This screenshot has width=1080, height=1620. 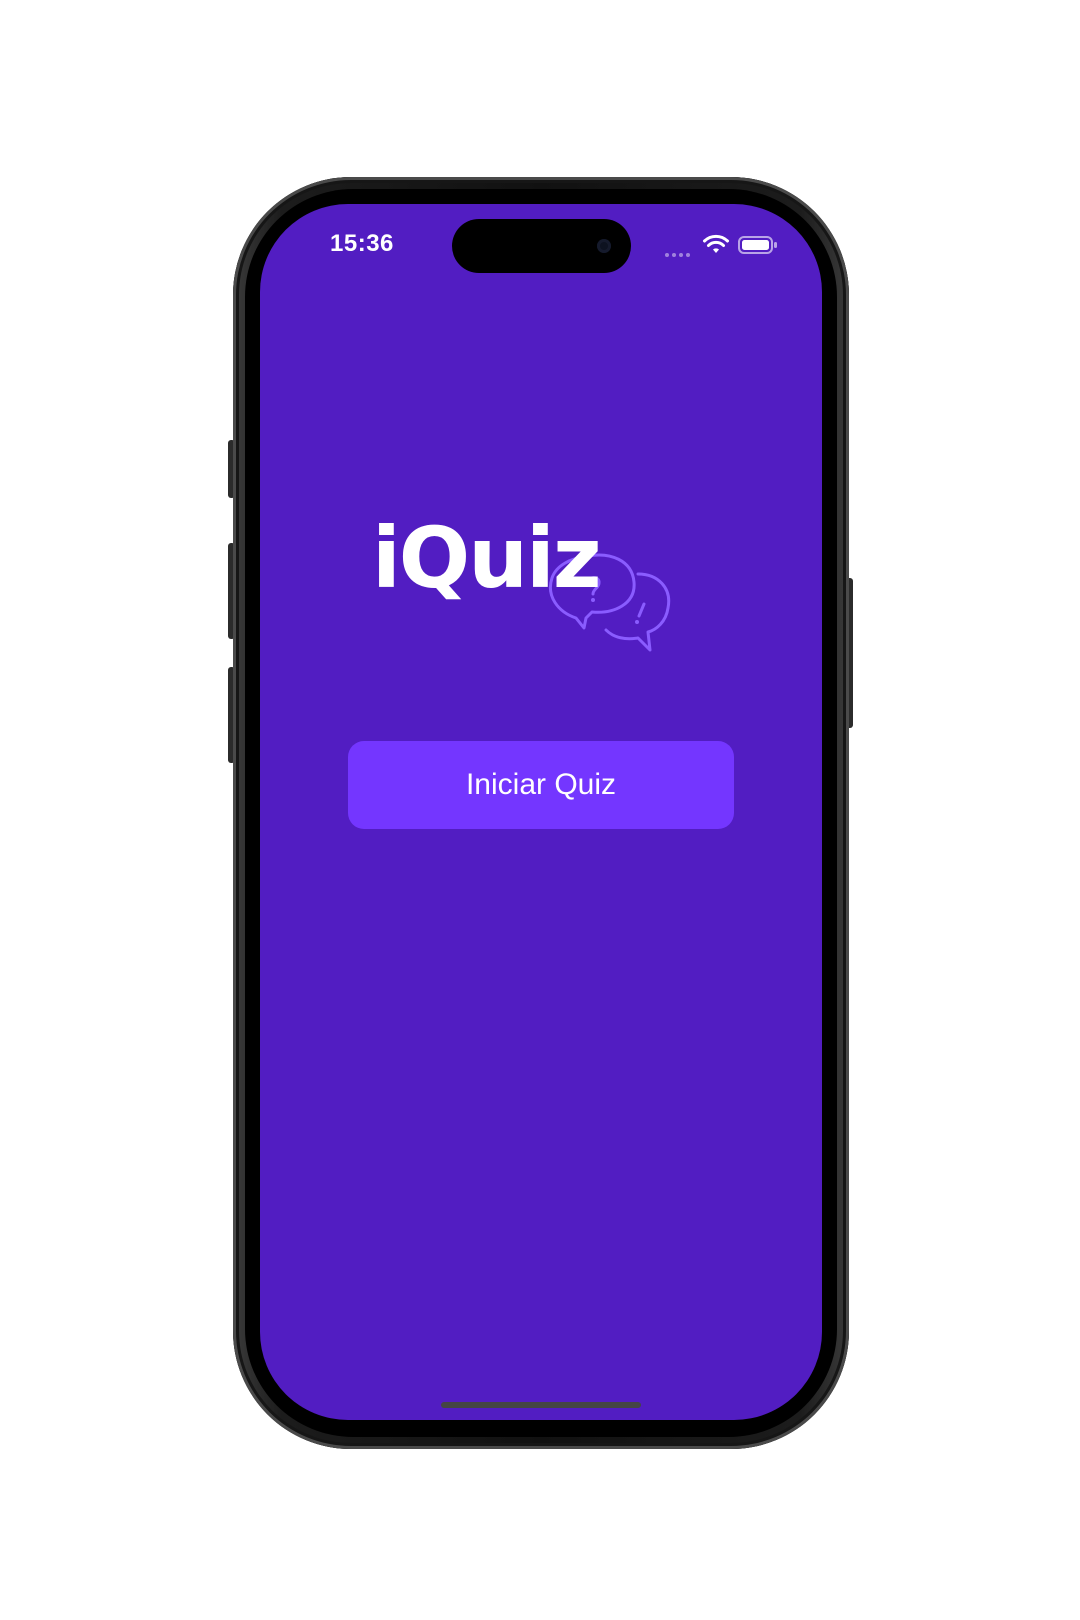 What do you see at coordinates (541, 1405) in the screenshot?
I see `home-indicator` at bounding box center [541, 1405].